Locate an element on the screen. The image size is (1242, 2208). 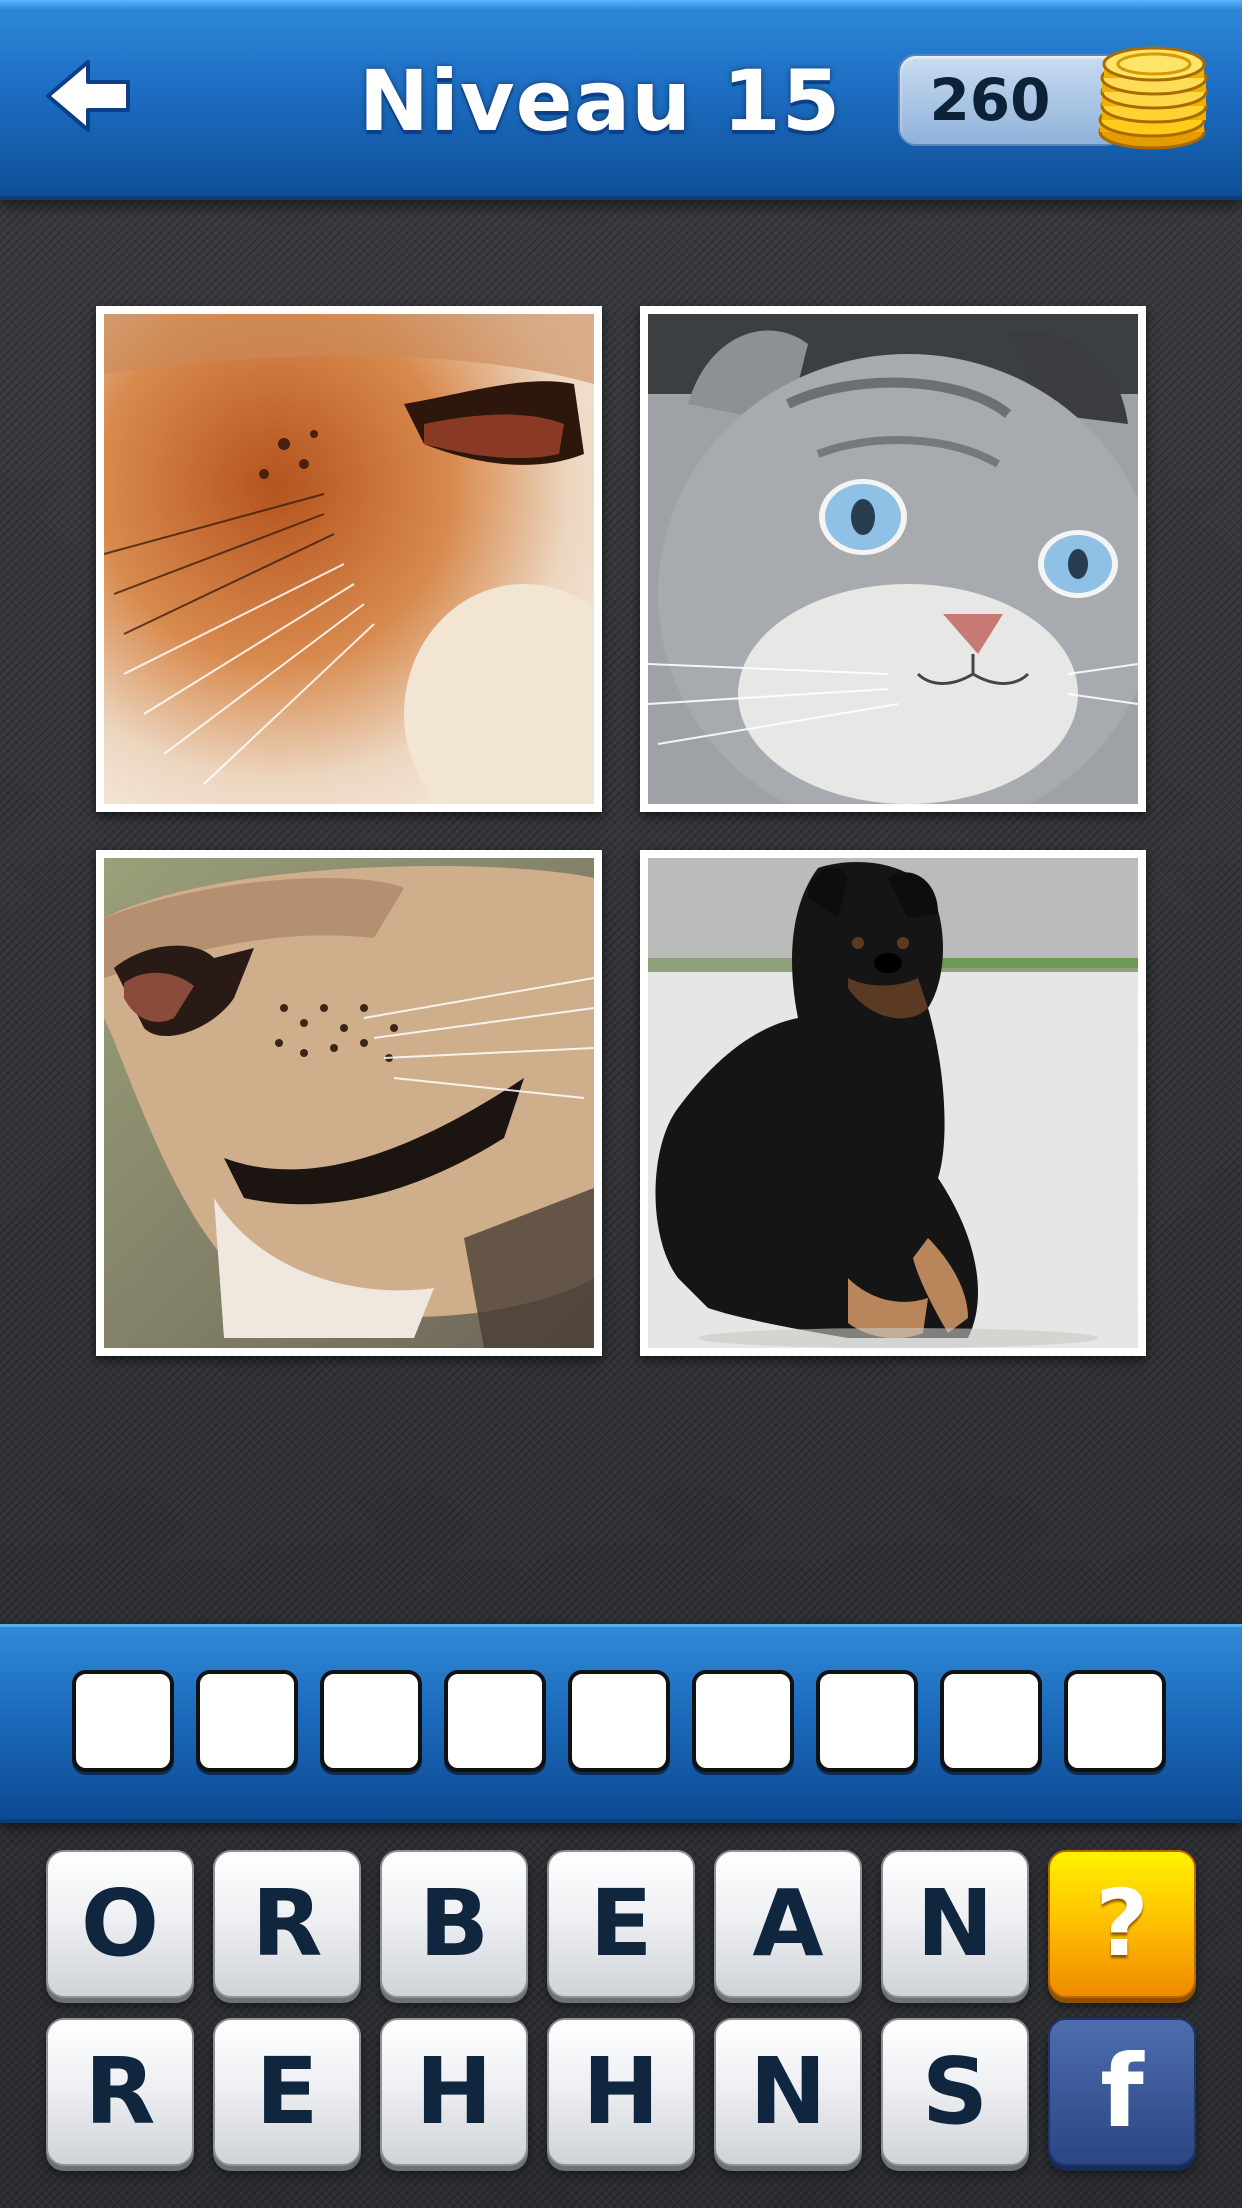
photo-lion-muzzle-closeup is located at coordinates (349, 1103).